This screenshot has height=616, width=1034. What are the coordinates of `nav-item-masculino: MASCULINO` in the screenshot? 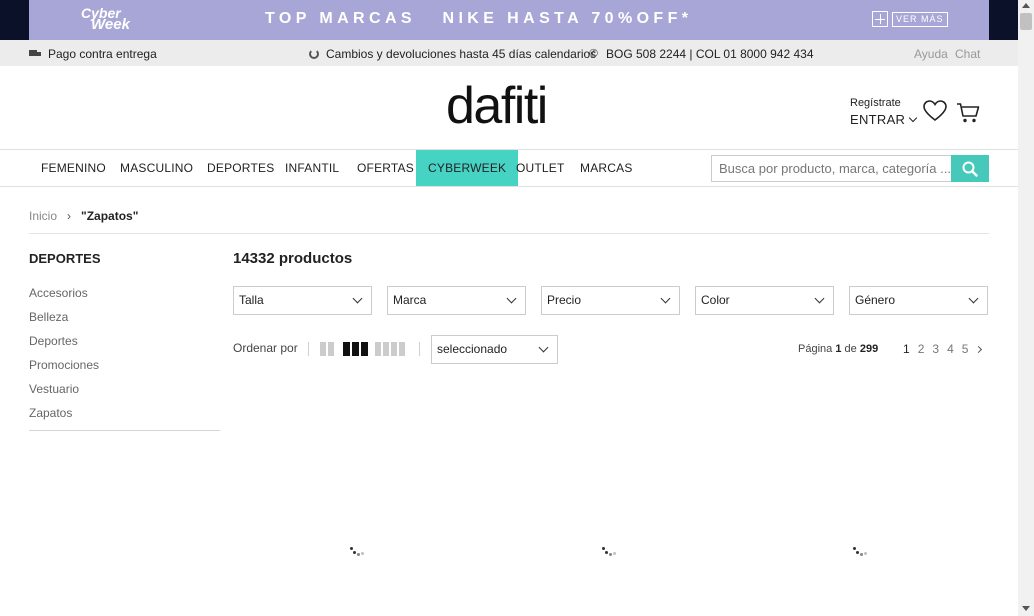 It's located at (156, 168).